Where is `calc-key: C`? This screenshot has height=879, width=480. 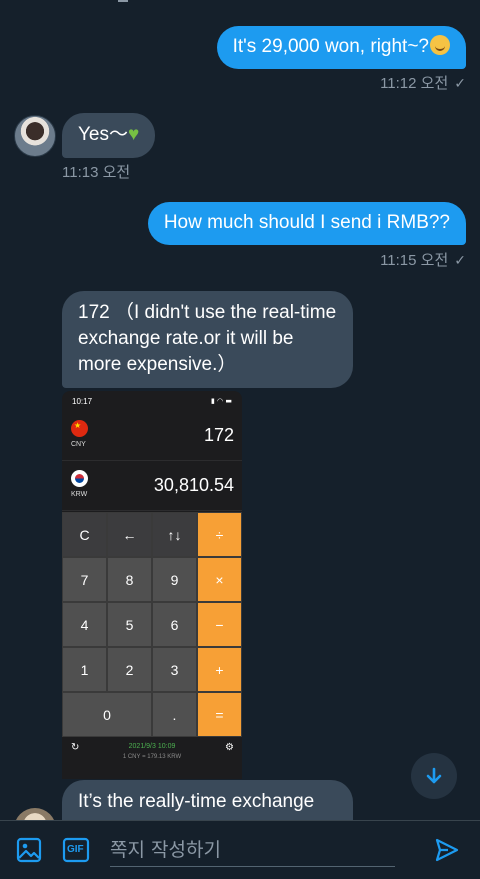
calc-key: C is located at coordinates (84, 534).